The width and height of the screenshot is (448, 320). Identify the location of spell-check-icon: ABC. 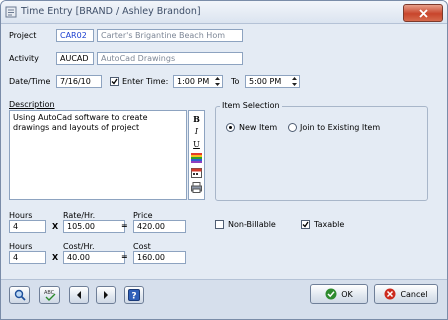
(49, 295).